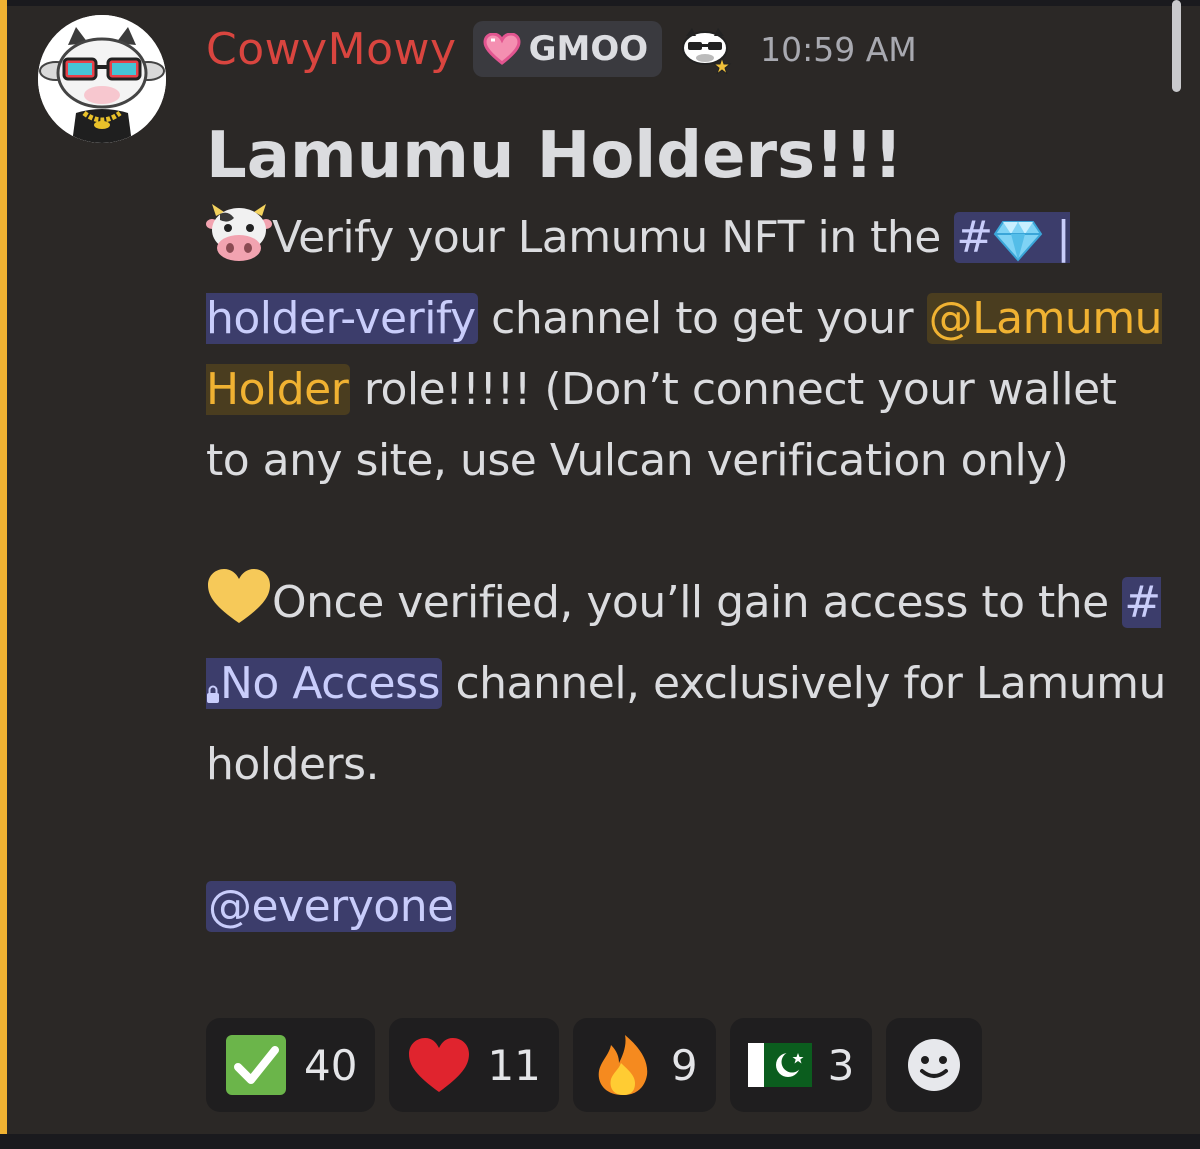  Describe the element at coordinates (623, 1065) in the screenshot. I see `fire-icon` at that location.